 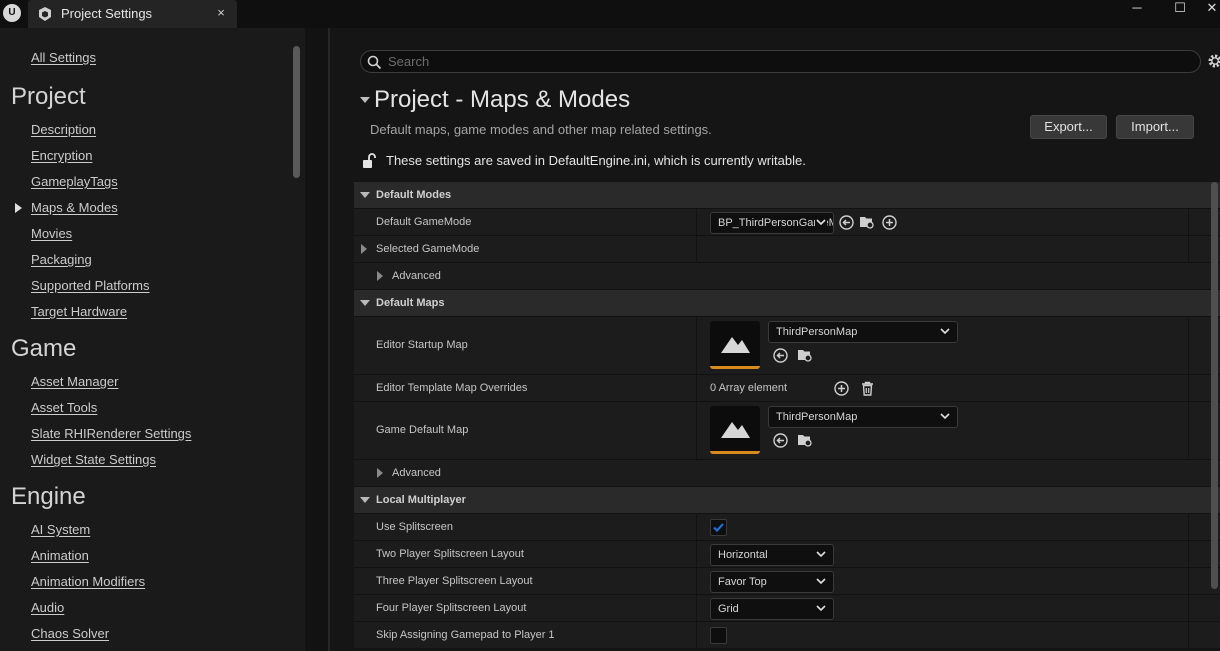 I want to click on advanced-label: Advanced, so click(x=416, y=276).